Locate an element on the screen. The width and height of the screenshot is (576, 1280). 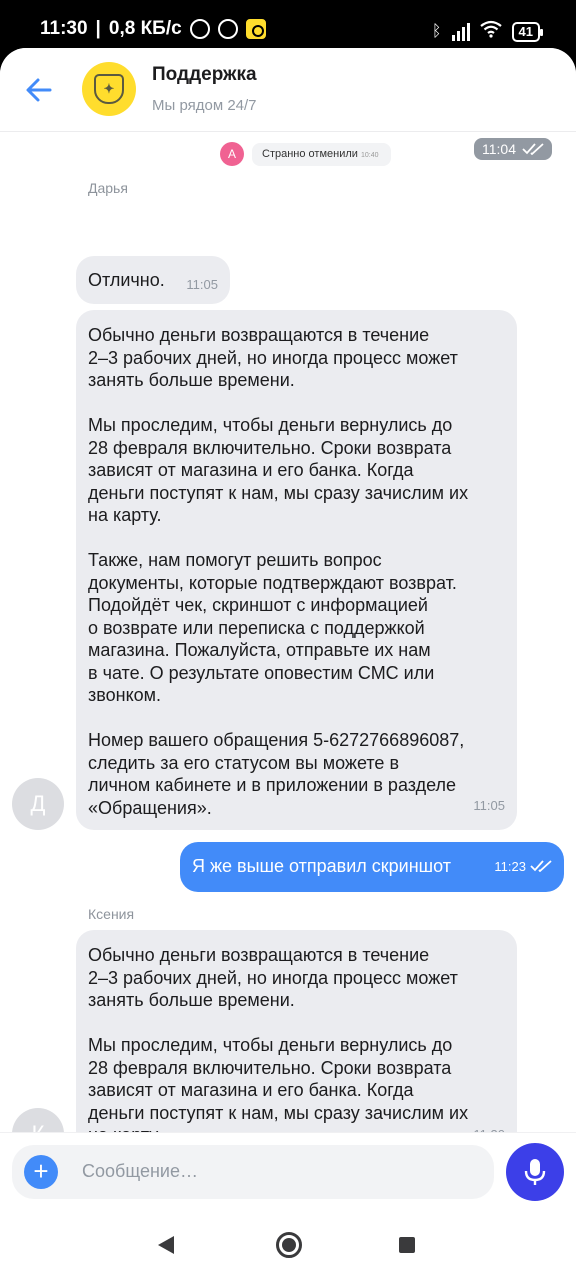
signal-icon is located at coordinates (460, 31).